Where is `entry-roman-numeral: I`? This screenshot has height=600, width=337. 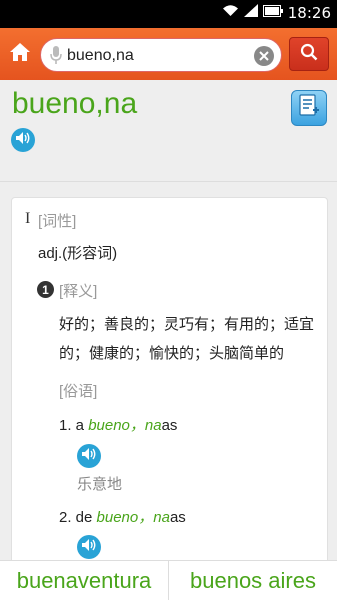 entry-roman-numeral: I is located at coordinates (28, 218).